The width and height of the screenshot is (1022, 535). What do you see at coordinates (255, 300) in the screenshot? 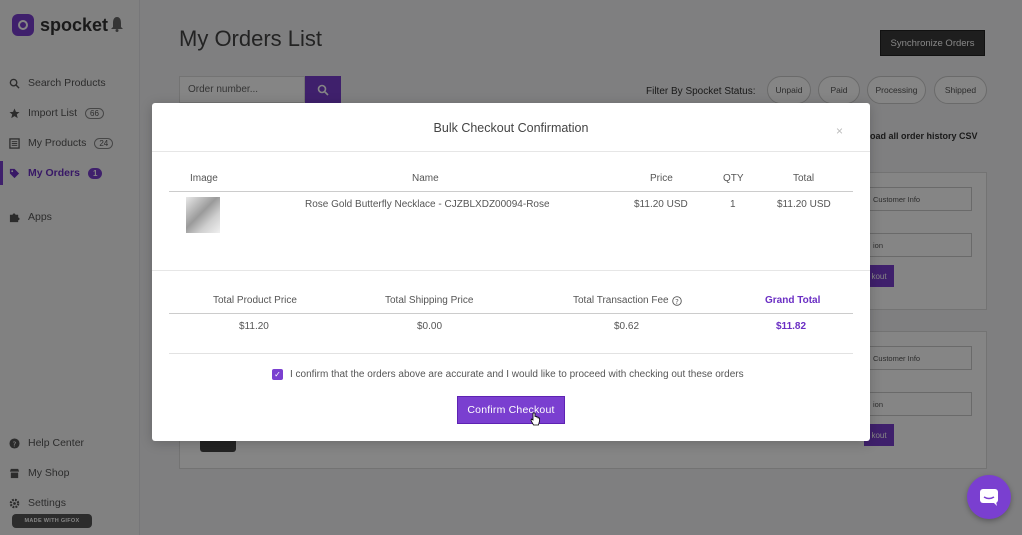
I see `summary-product-header: Total Product Price` at bounding box center [255, 300].